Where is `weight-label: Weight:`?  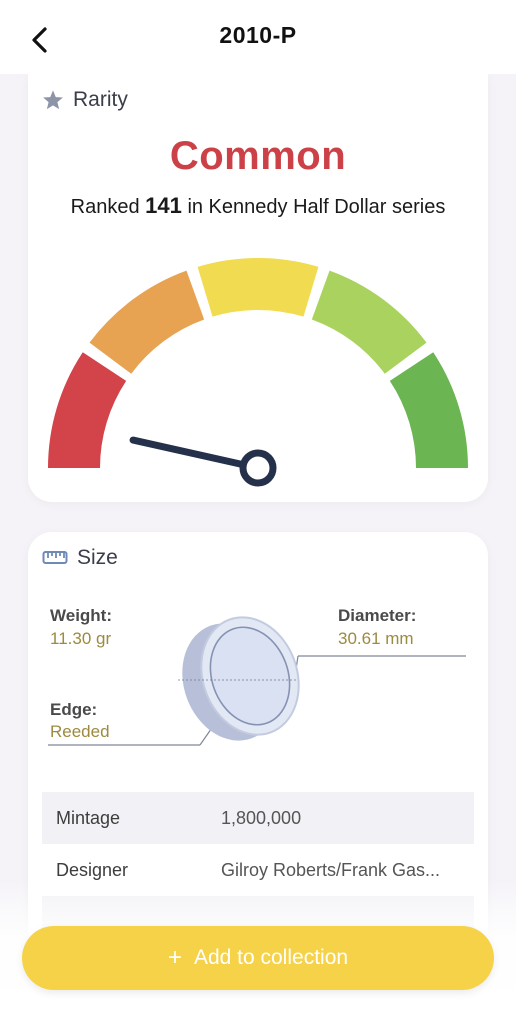 weight-label: Weight: is located at coordinates (81, 615).